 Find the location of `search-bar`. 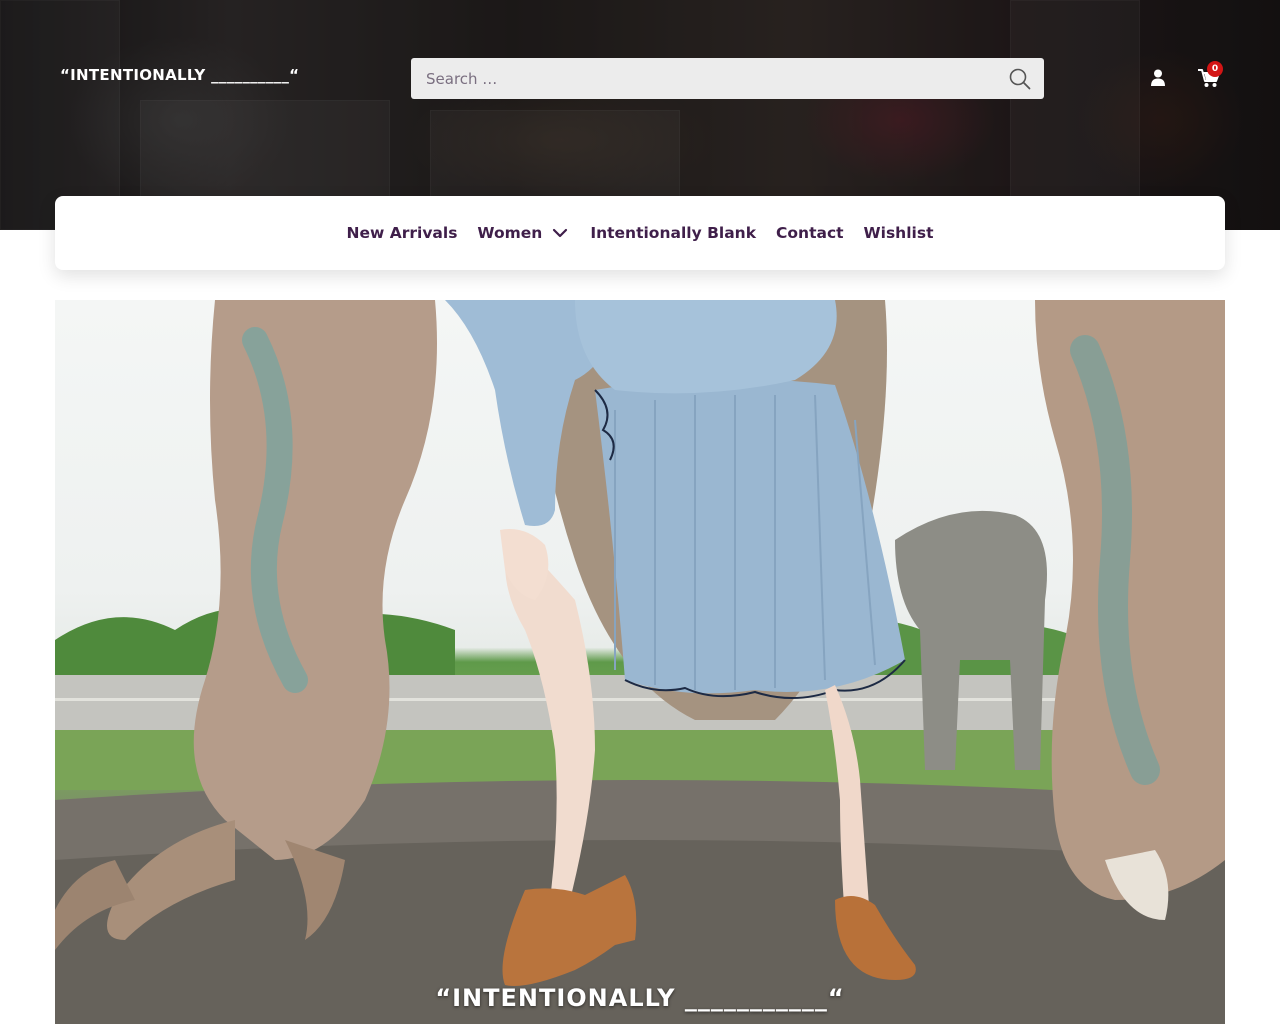

search-bar is located at coordinates (727, 78).